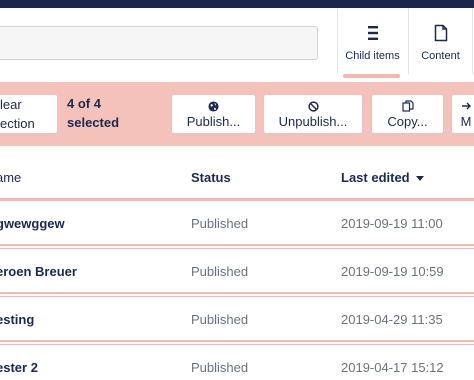  I want to click on list-icon, so click(373, 33).